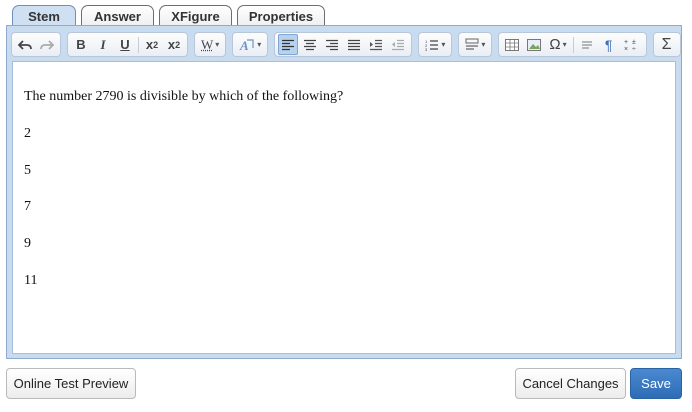 This screenshot has width=692, height=412. Describe the element at coordinates (174, 44) in the screenshot. I see `superscript-button: x2` at that location.